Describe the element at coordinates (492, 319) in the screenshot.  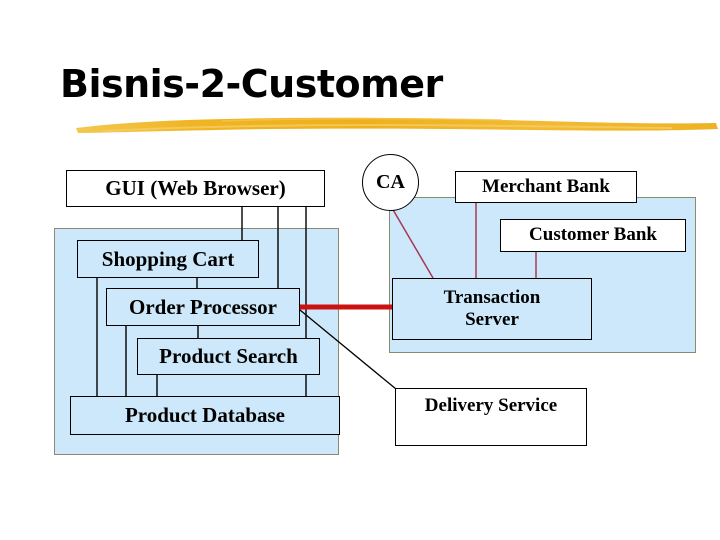
I see `node-transaction-server-label-line2: Server` at that location.